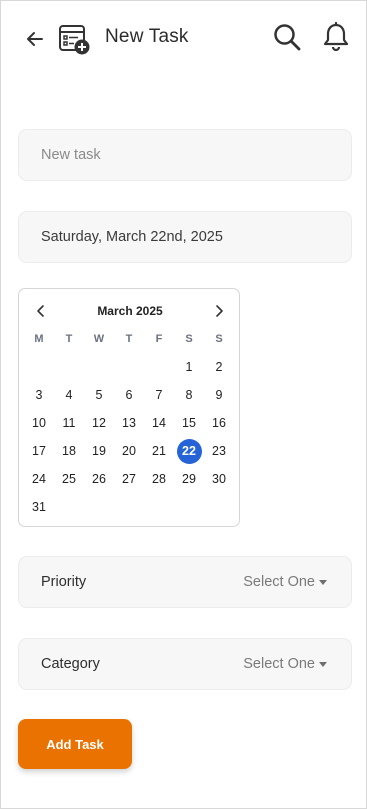 The image size is (367, 809). I want to click on arrow-left-icon, so click(35, 39).